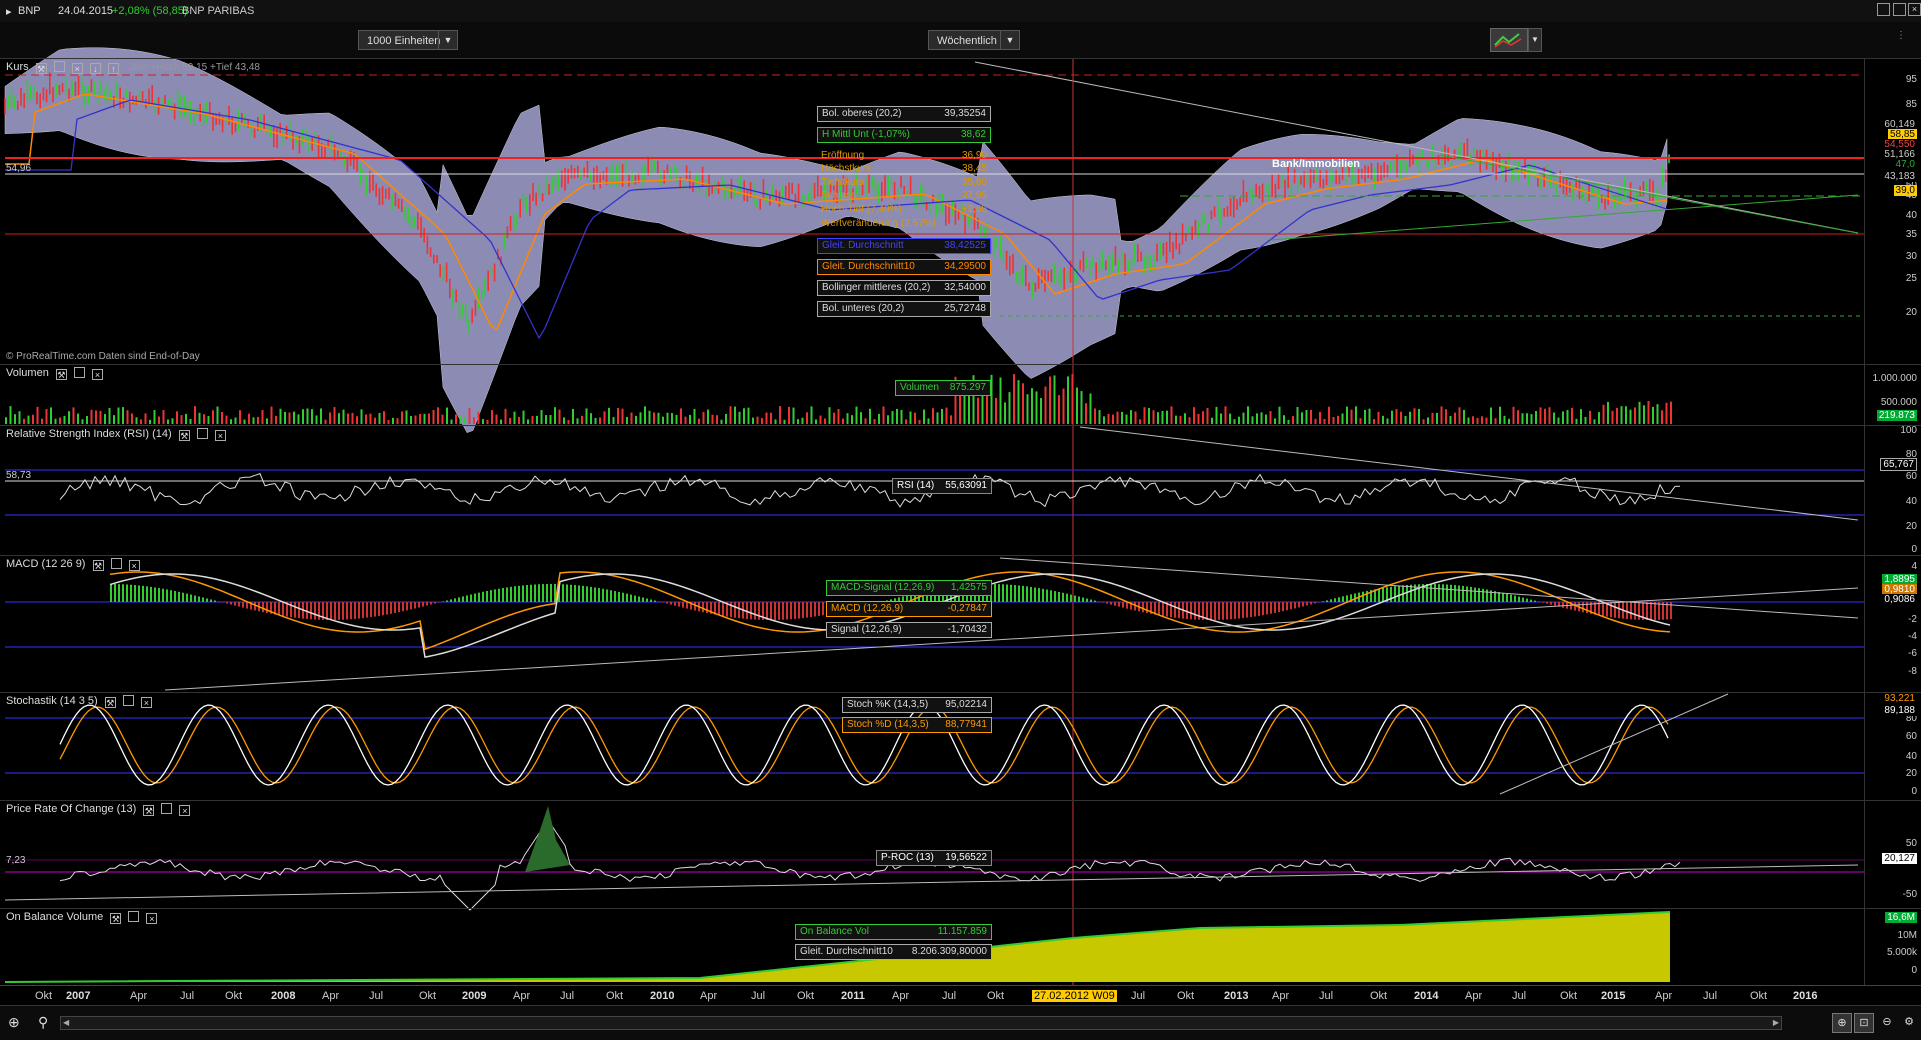  I want to click on zoom-in-icon: ⊕, so click(1842, 1023).